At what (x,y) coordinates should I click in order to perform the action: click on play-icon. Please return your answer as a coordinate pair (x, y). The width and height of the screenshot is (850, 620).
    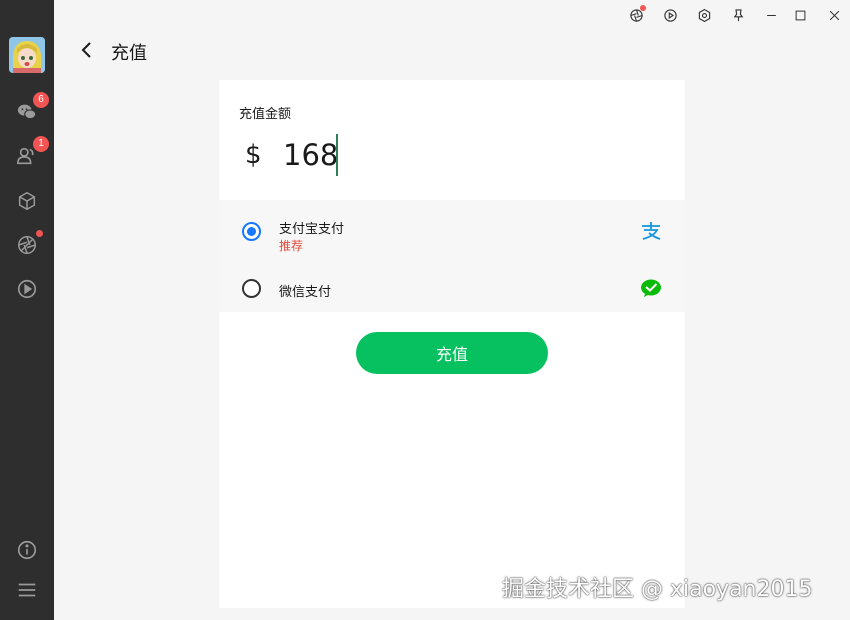
    Looking at the image, I should click on (670, 15).